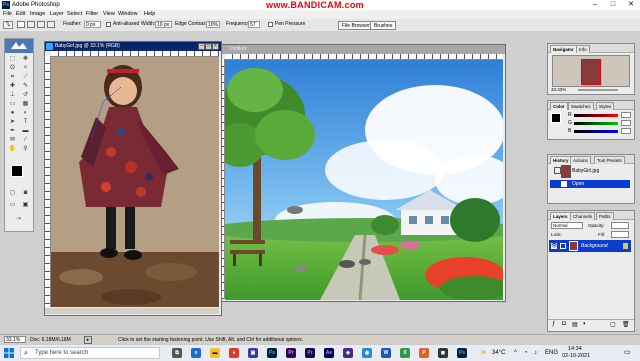 This screenshot has width=640, height=361. I want to click on blue-input, so click(626, 131).